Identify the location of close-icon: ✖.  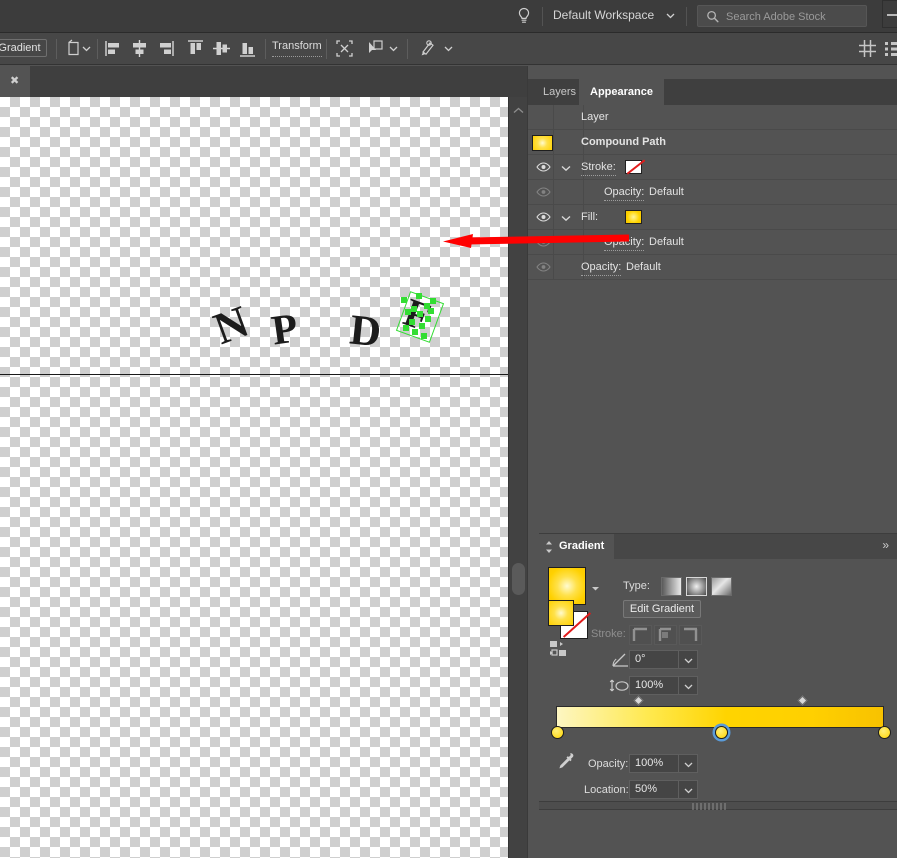
(14, 81).